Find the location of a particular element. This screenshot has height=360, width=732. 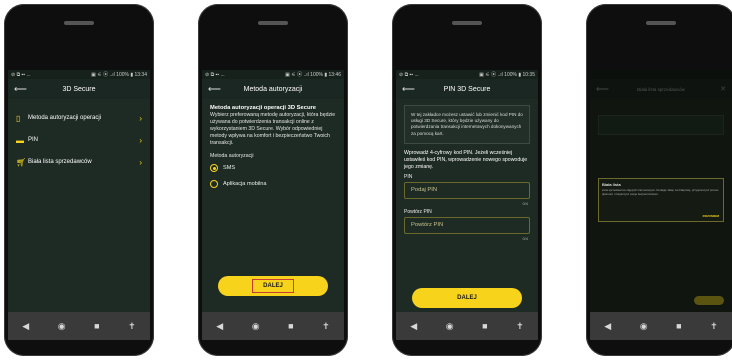

radio-label: Aplikacja mobilna is located at coordinates (245, 184).